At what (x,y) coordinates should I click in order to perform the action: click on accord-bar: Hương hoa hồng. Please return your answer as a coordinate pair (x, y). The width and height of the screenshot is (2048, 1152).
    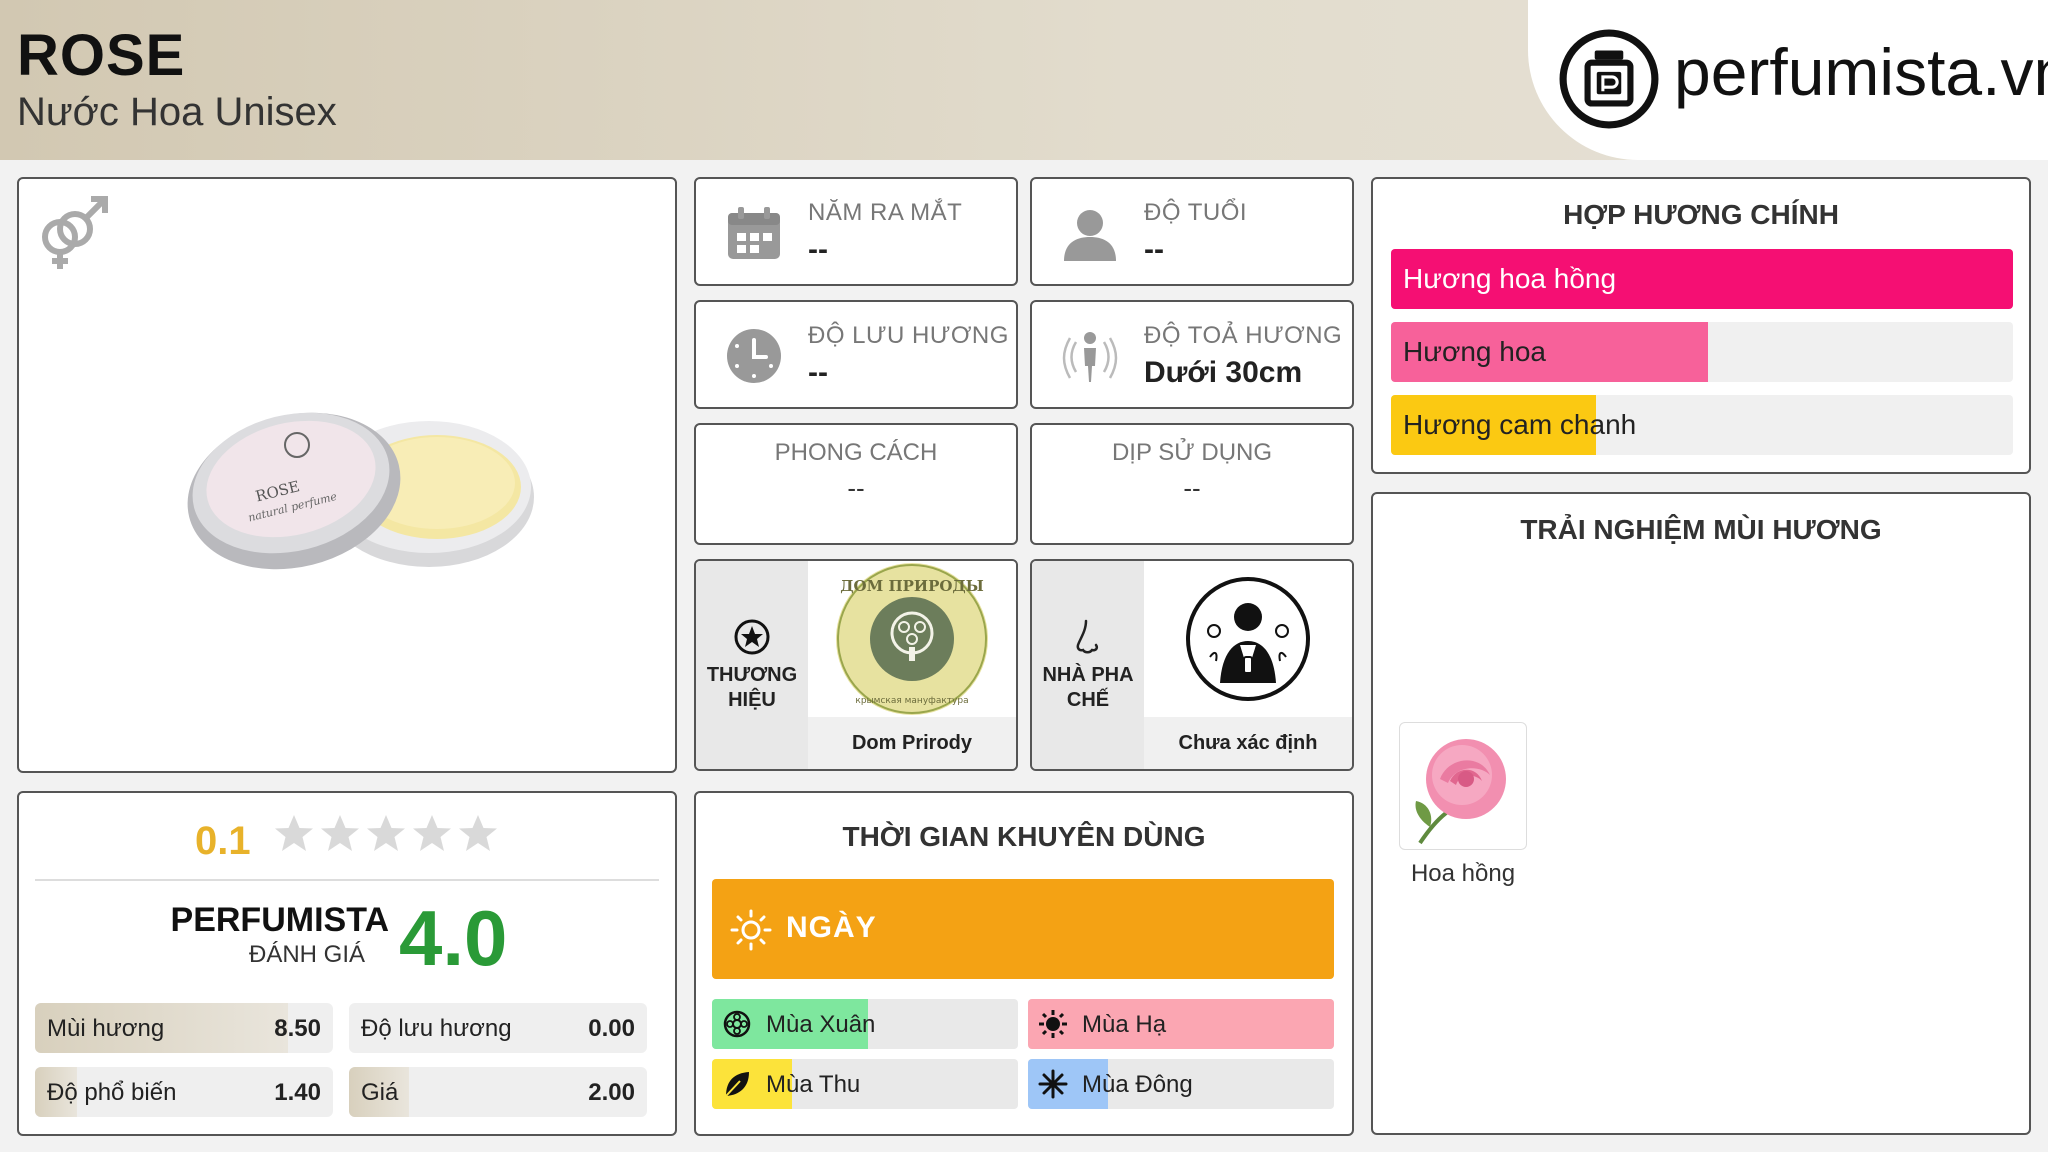
    Looking at the image, I should click on (1702, 279).